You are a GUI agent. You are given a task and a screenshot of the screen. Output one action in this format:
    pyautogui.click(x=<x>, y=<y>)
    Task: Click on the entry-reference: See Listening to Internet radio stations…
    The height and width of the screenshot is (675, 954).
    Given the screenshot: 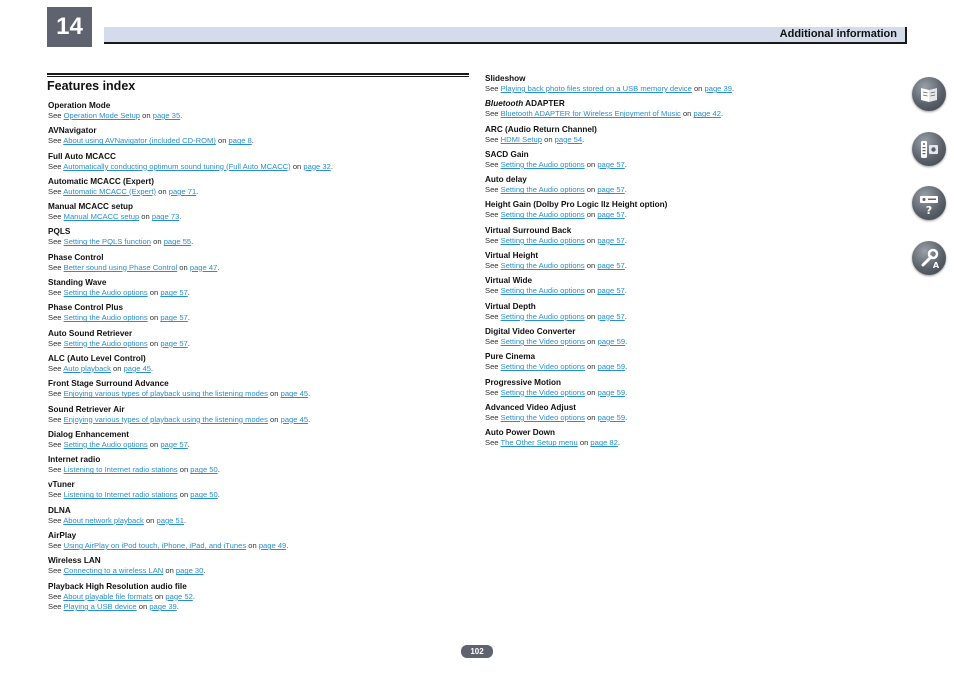 What is the action you would take?
    pyautogui.click(x=258, y=470)
    